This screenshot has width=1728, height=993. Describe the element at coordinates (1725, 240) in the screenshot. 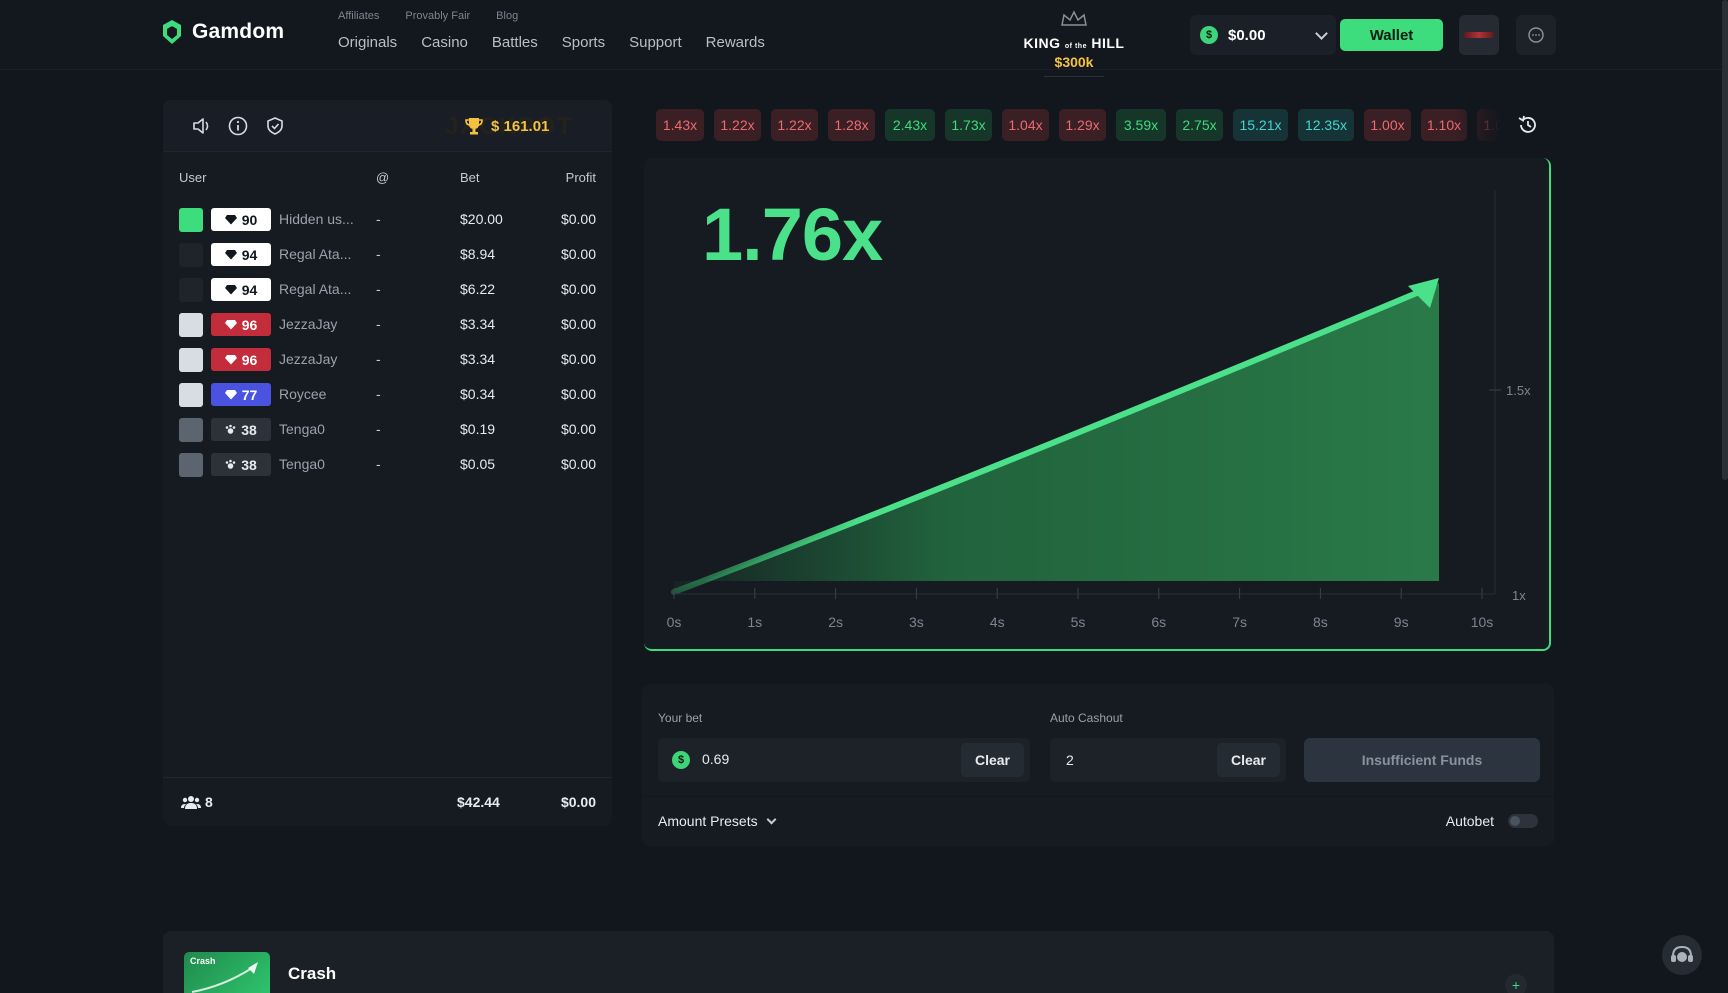

I see `page-scrollbar` at that location.